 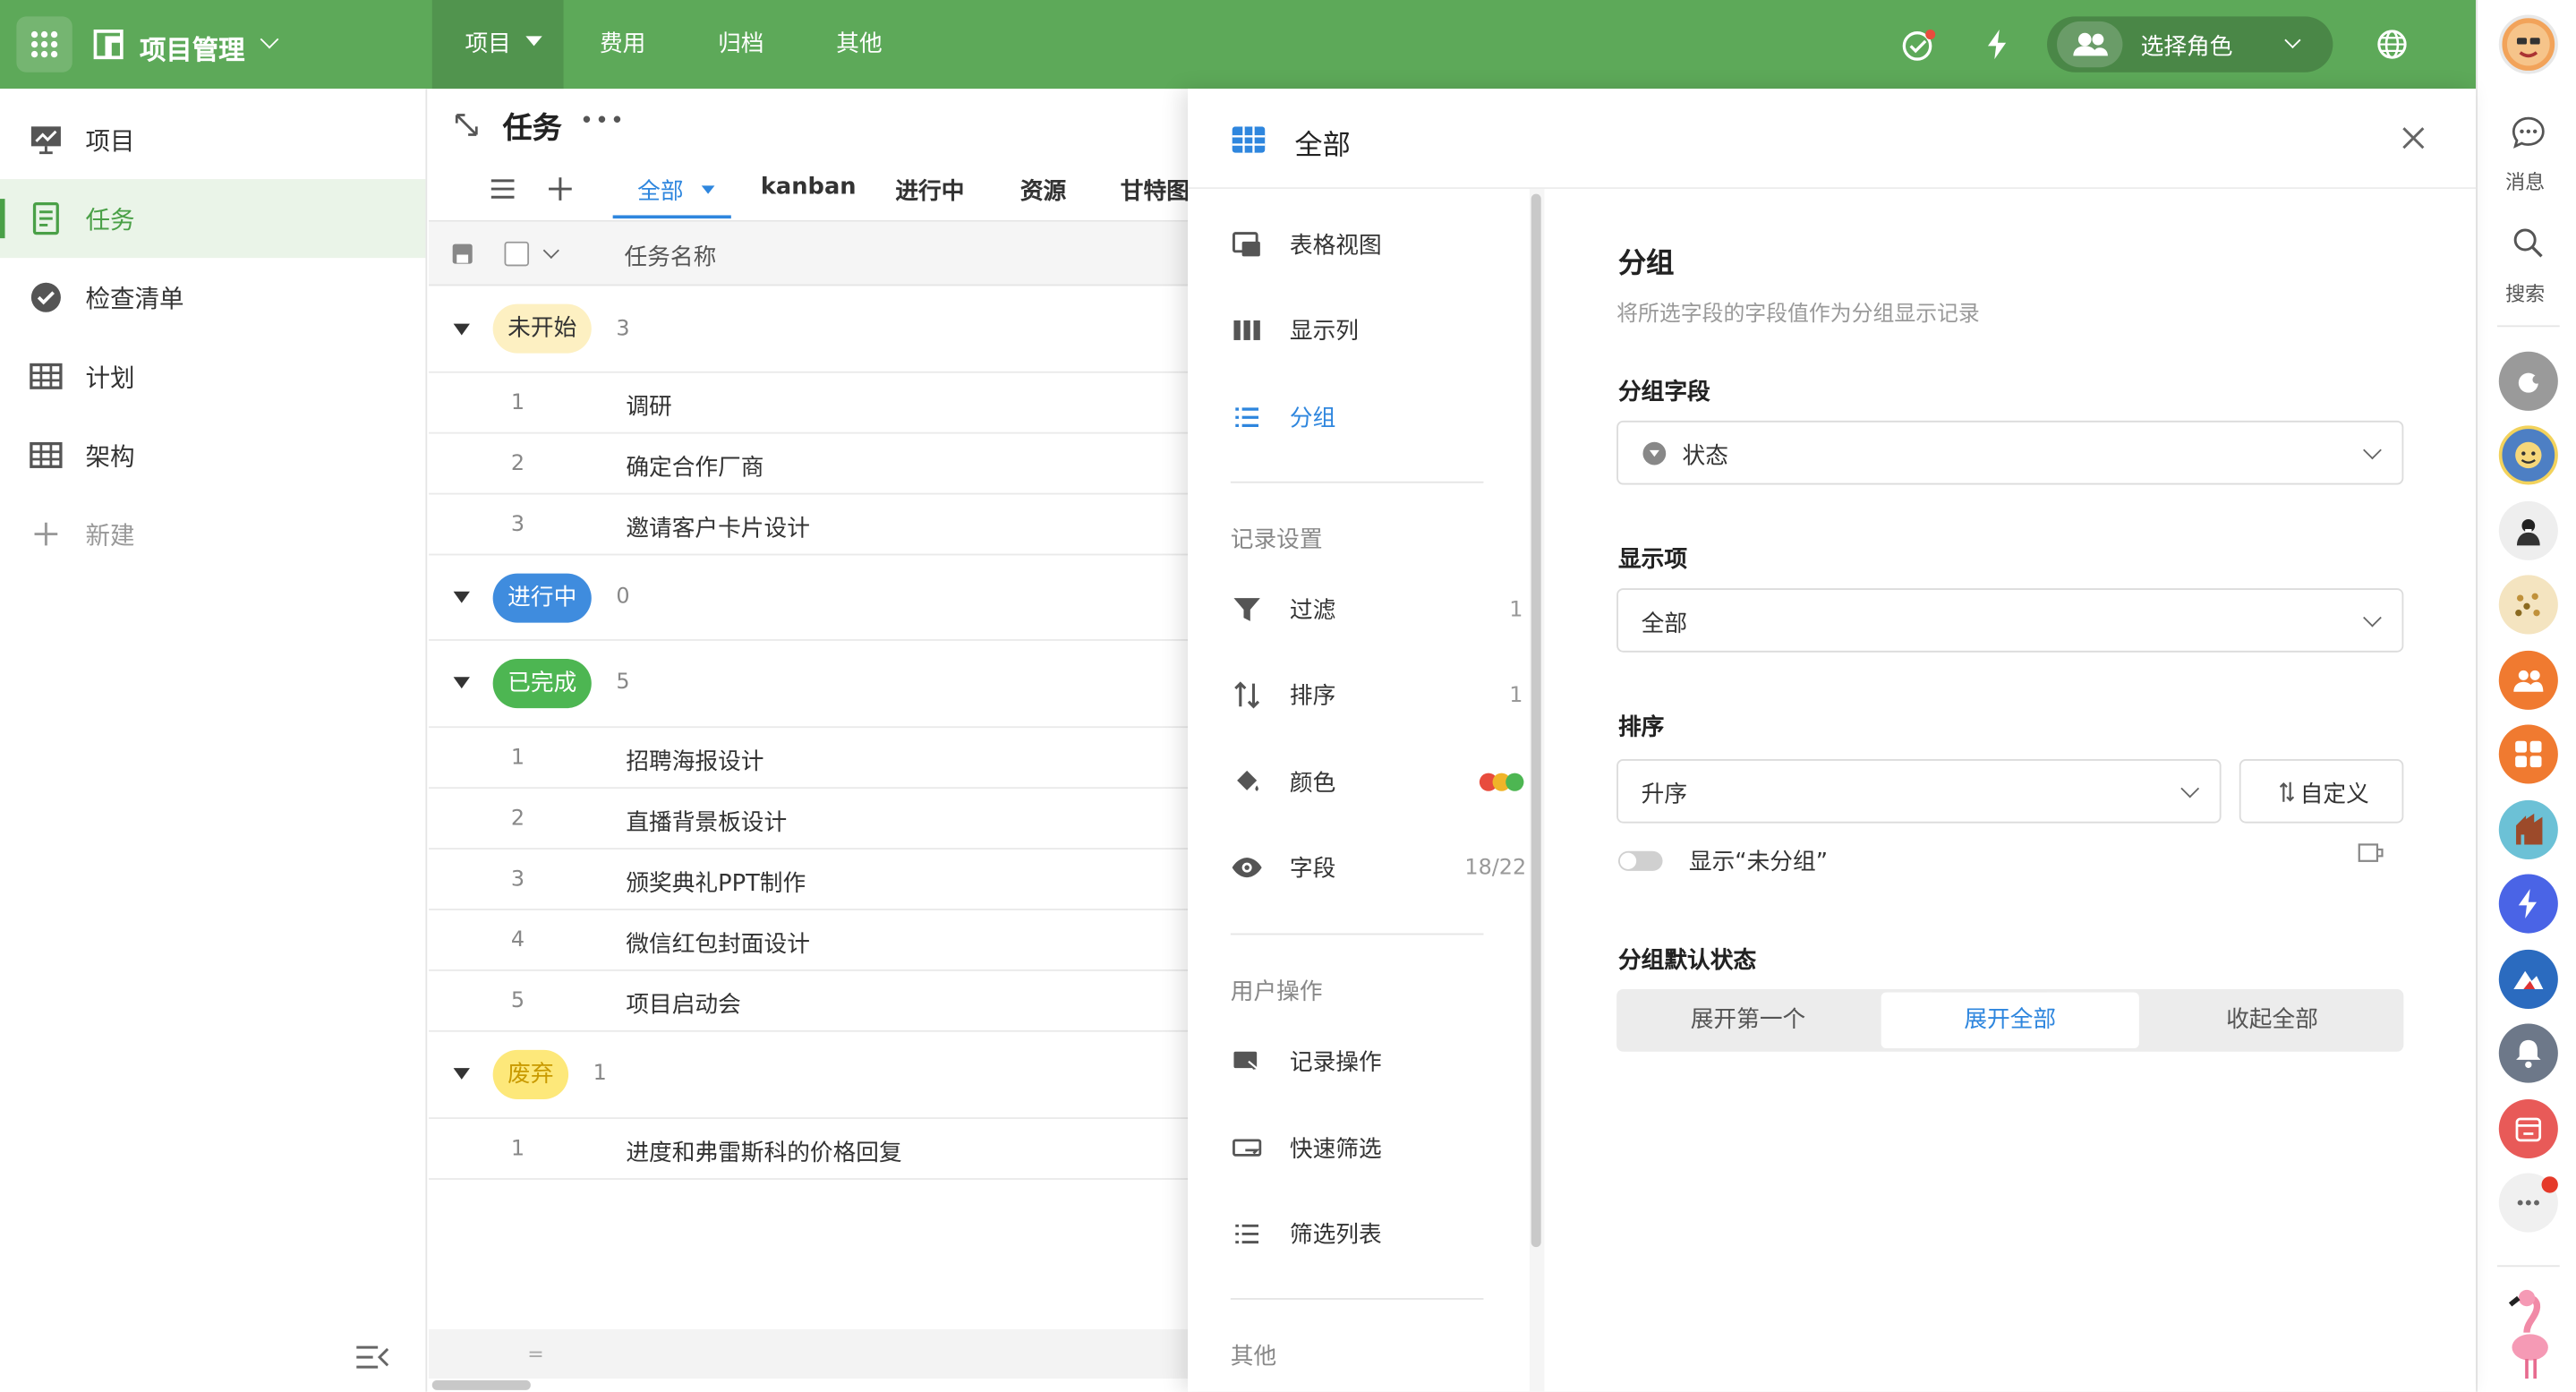 What do you see at coordinates (1283, 417) in the screenshot?
I see `menu-group: 分组` at bounding box center [1283, 417].